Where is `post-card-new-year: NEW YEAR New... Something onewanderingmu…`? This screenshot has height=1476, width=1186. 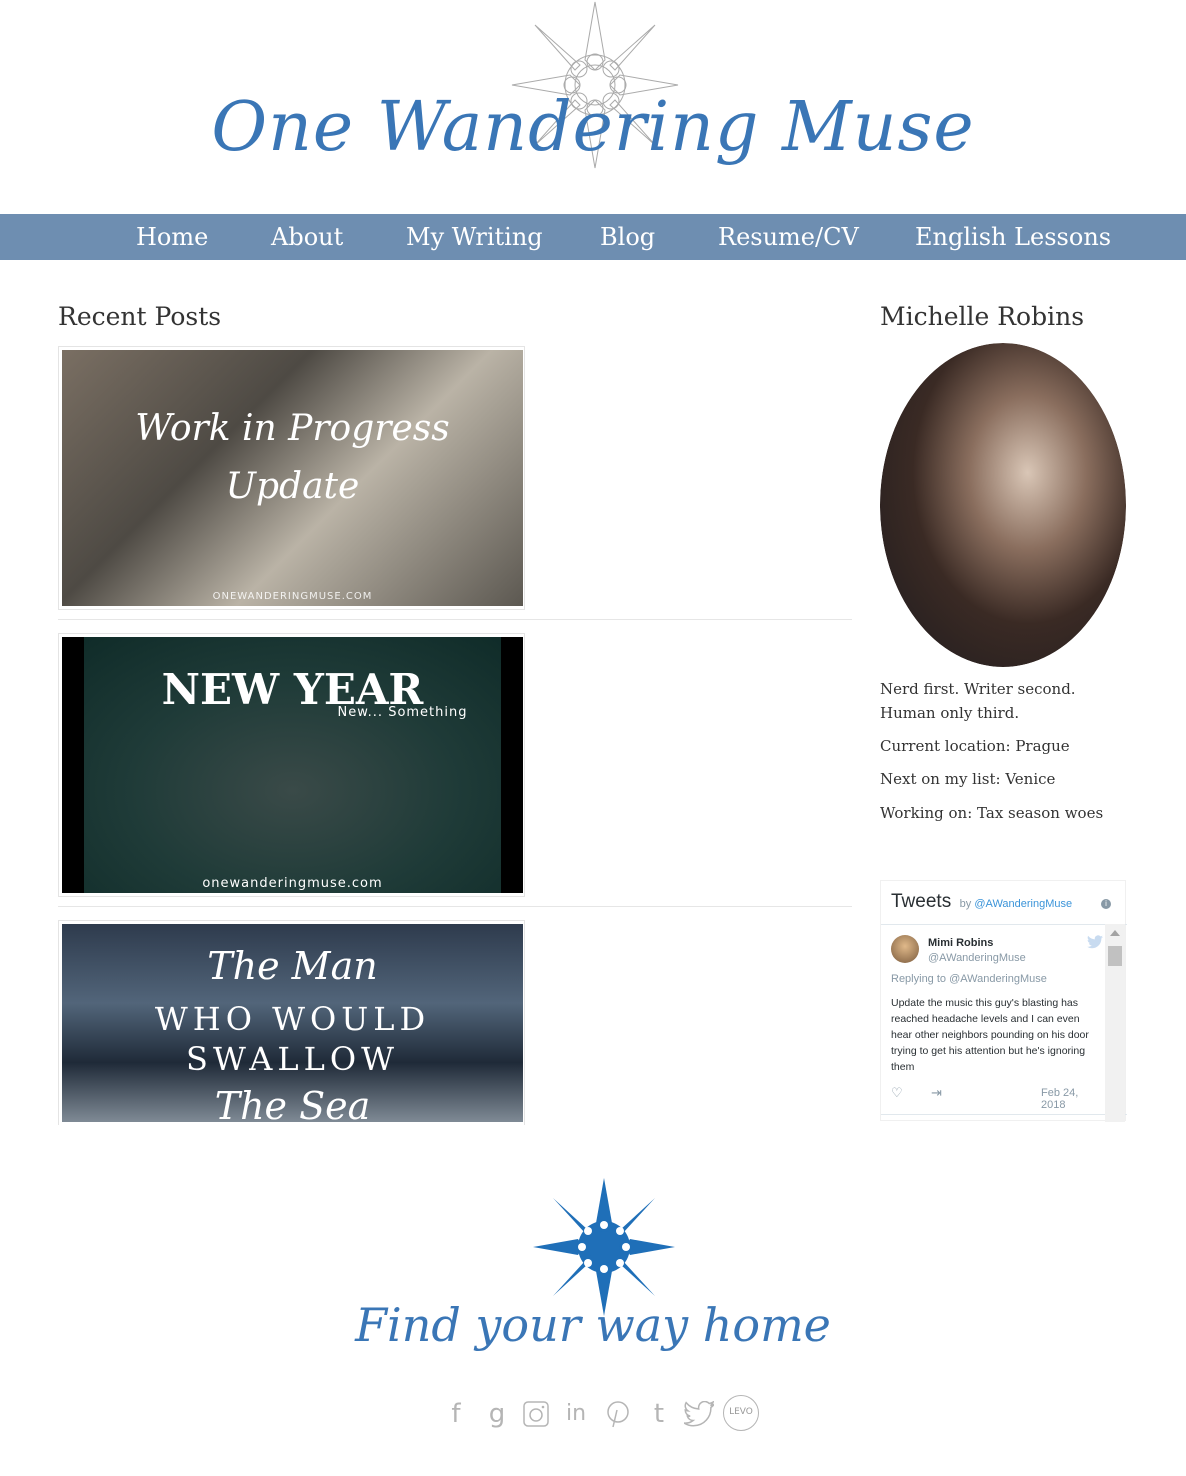 post-card-new-year: NEW YEAR New... Something onewanderingmu… is located at coordinates (291, 765).